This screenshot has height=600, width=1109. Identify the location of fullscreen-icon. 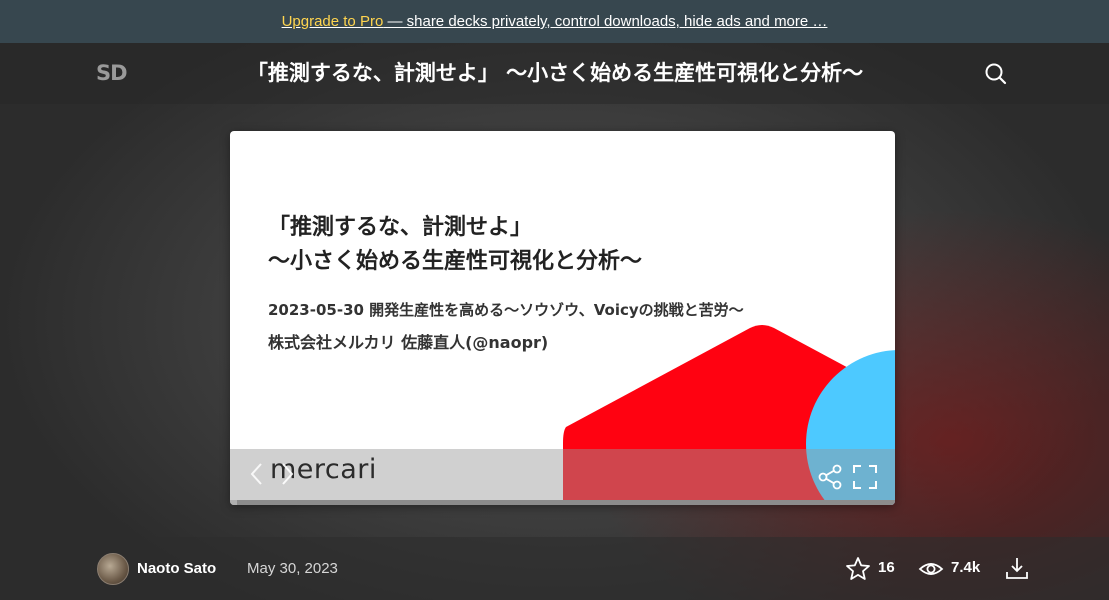
(865, 477).